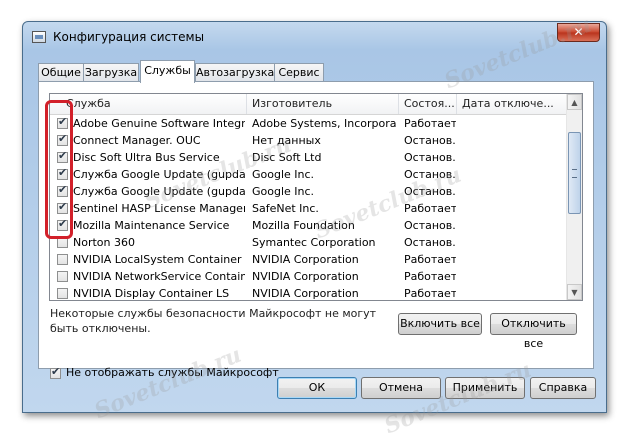 The width and height of the screenshot is (629, 439). Describe the element at coordinates (286, 140) in the screenshot. I see `service-manufacturer: Нет данных` at that location.